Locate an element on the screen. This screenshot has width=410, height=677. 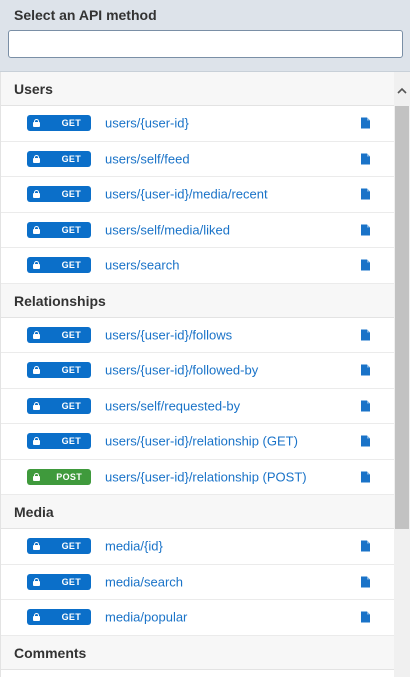
api-method-row: GET users/{user-id}/media/recent is located at coordinates (197, 195).